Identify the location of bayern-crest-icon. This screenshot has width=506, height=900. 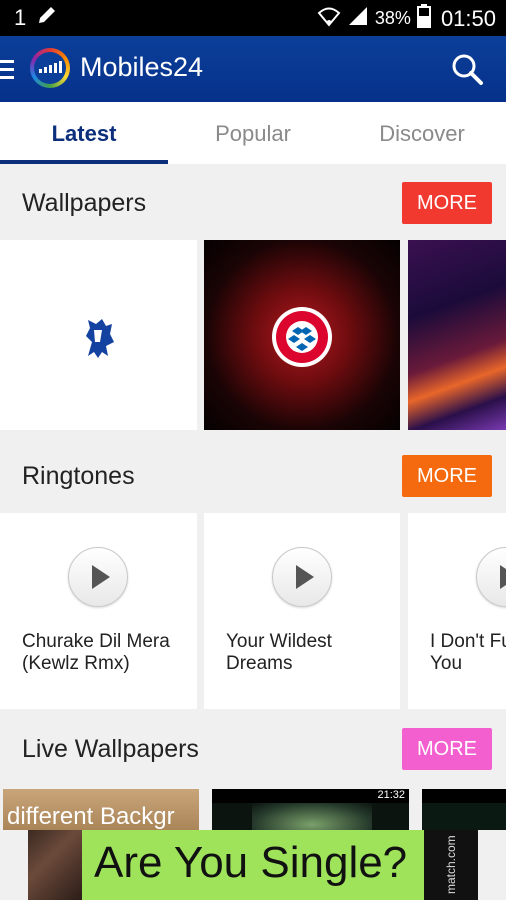
(302, 337).